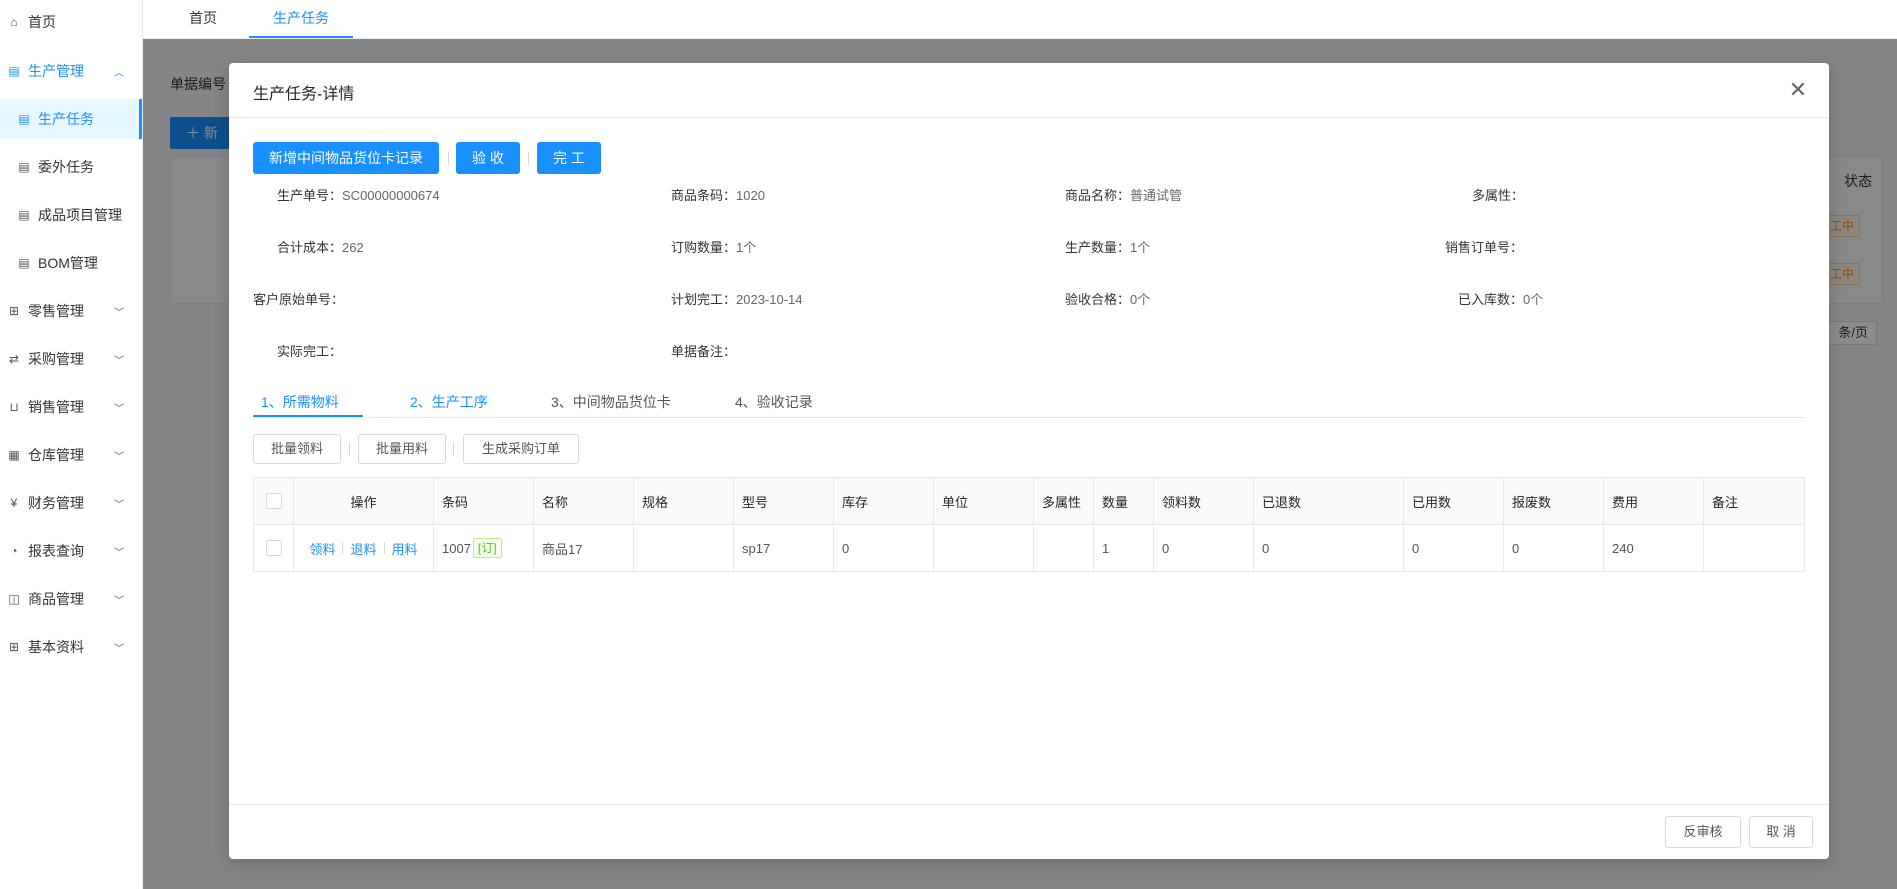 This screenshot has height=889, width=1897. I want to click on select-all-checkbox, so click(273, 501).